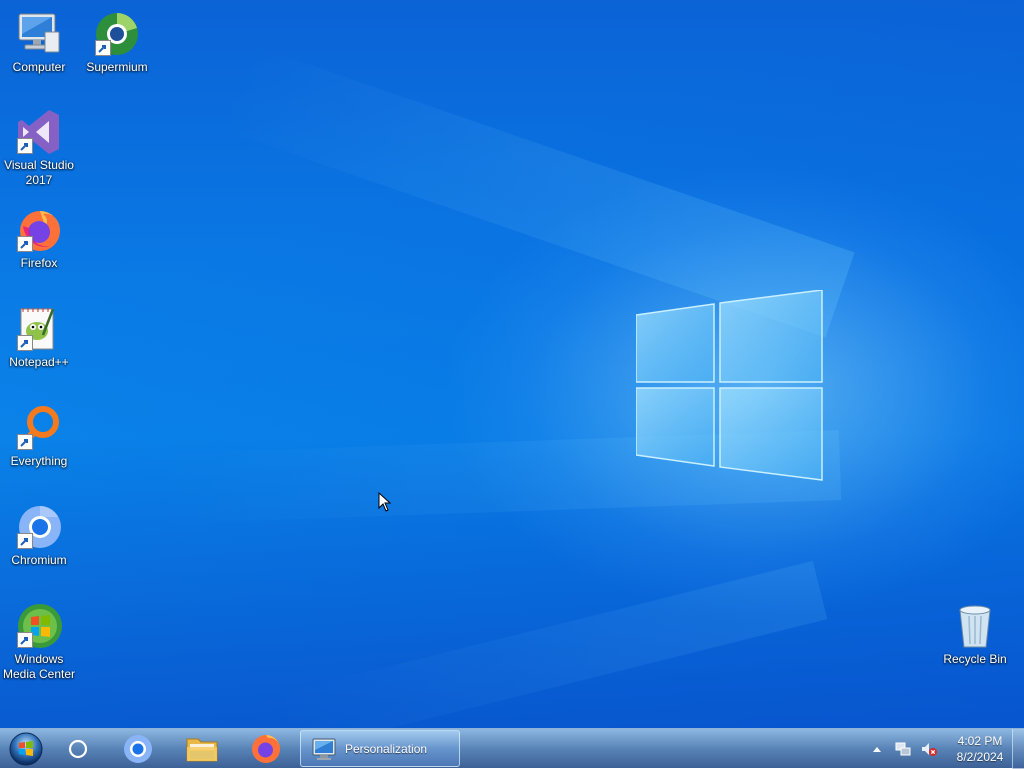 This screenshot has width=1024, height=769. Describe the element at coordinates (117, 67) in the screenshot. I see `desktop-icon-label: Supermium` at that location.